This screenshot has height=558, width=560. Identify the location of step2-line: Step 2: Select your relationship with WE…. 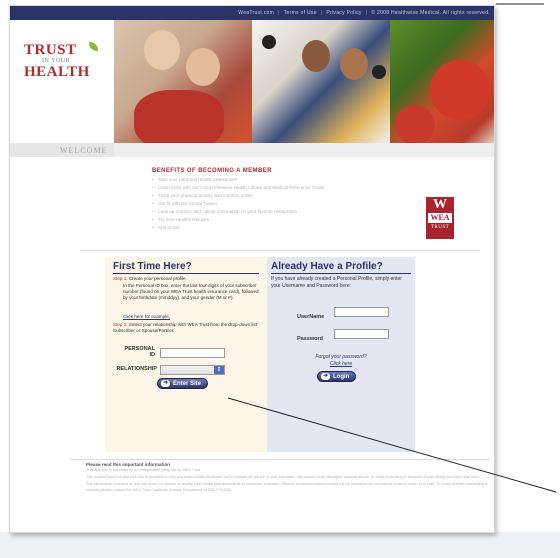
(188, 328).